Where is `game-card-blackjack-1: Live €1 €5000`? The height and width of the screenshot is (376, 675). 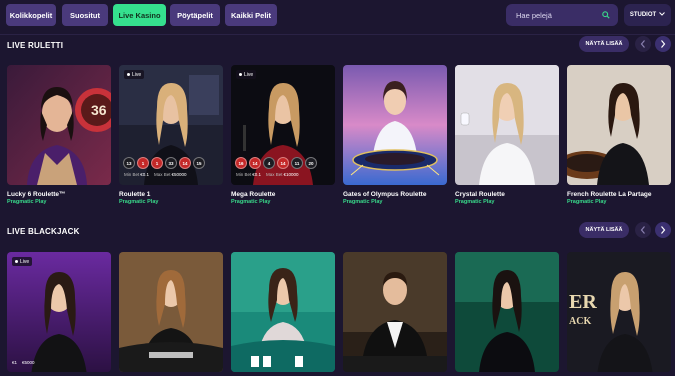
game-card-blackjack-1: Live €1 €5000 is located at coordinates (59, 312).